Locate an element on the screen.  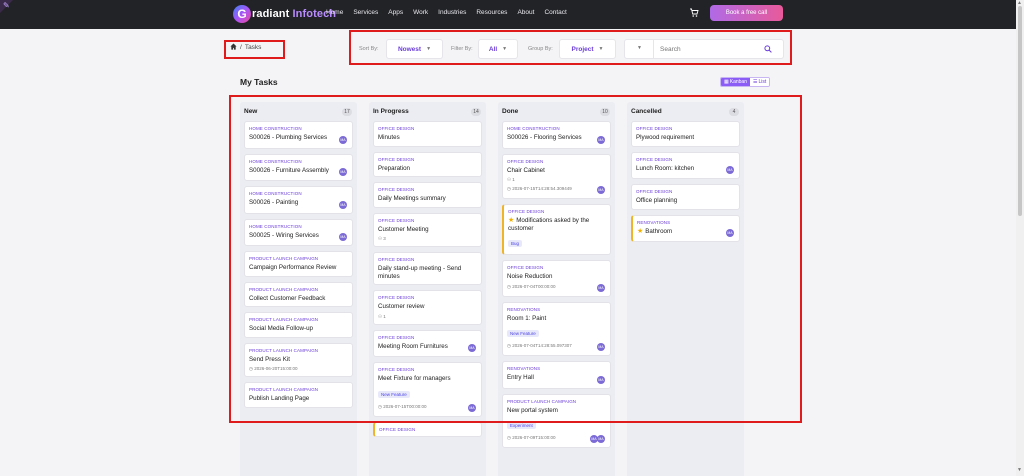
search-icon is located at coordinates (768, 49).